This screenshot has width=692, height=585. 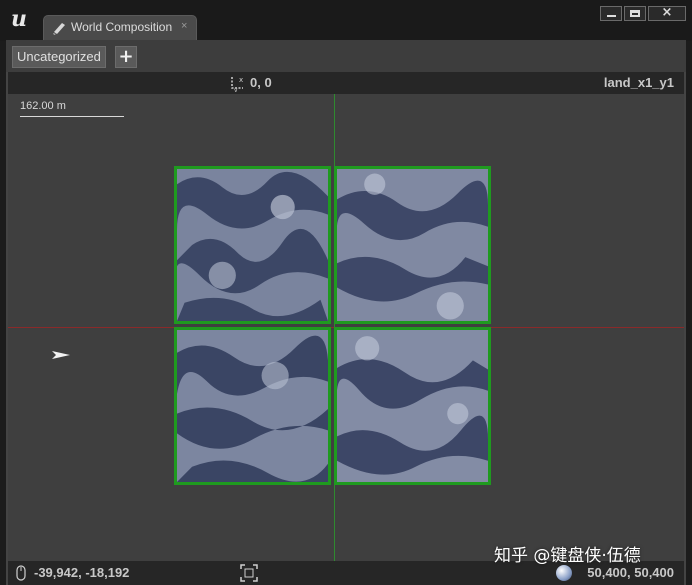 What do you see at coordinates (638, 82) in the screenshot?
I see `hovered-level-name: land_x1_y1` at bounding box center [638, 82].